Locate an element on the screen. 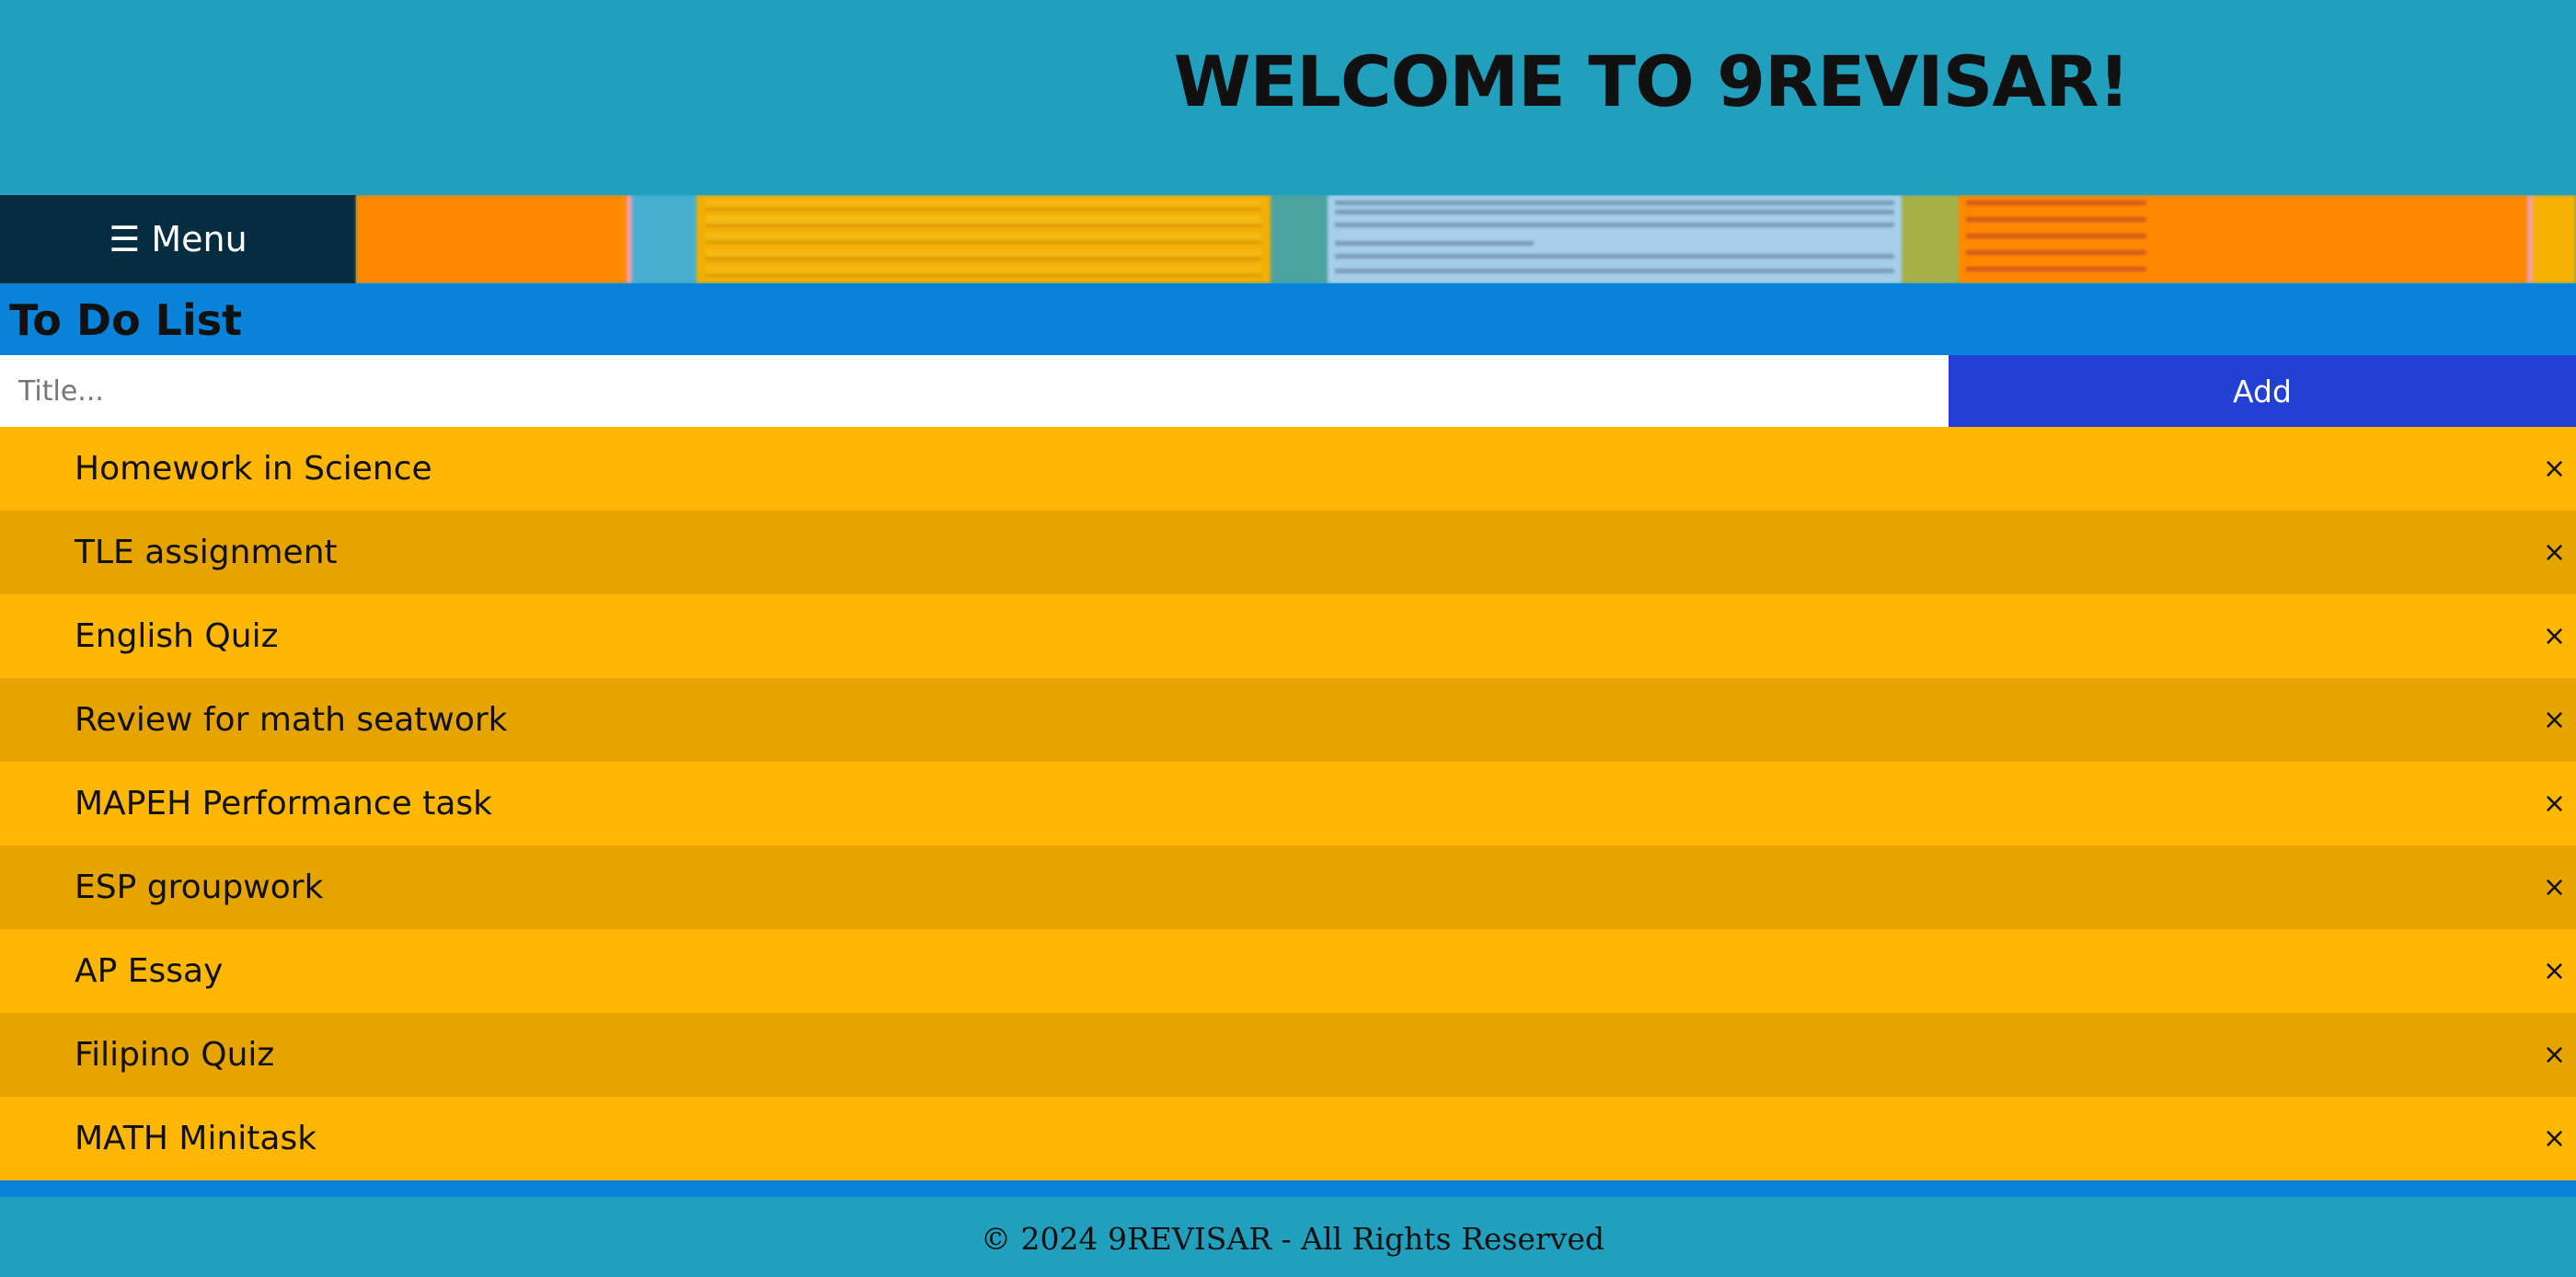 The image size is (2576, 1277). todo-item-text: AP Essay is located at coordinates (149, 971).